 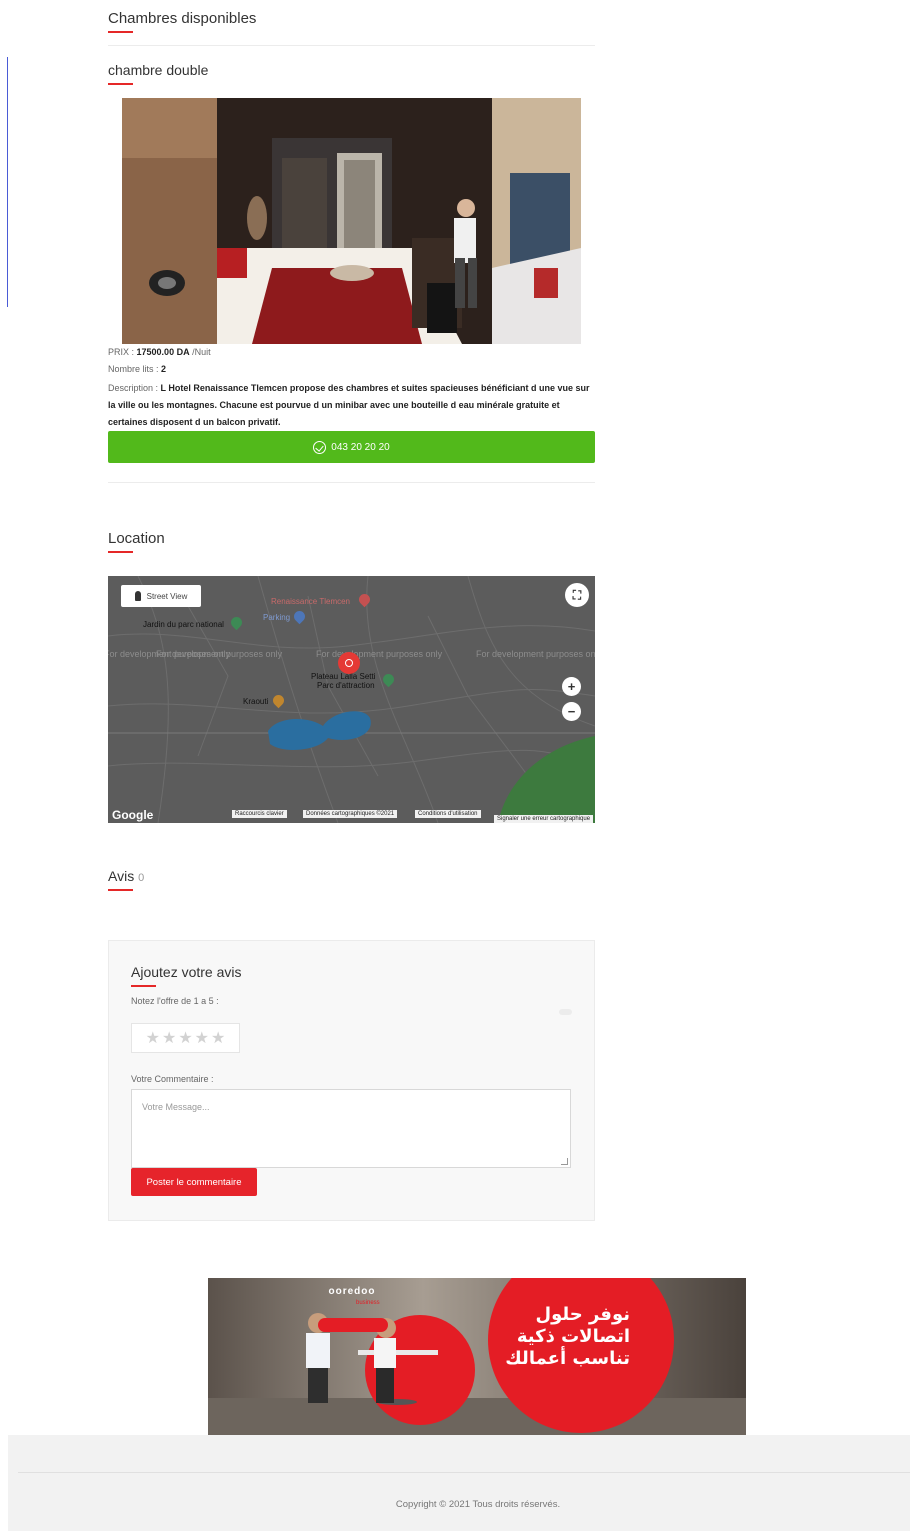 I want to click on star-rating: ★ ★ ★ ★ ★, so click(x=185, y=1038).